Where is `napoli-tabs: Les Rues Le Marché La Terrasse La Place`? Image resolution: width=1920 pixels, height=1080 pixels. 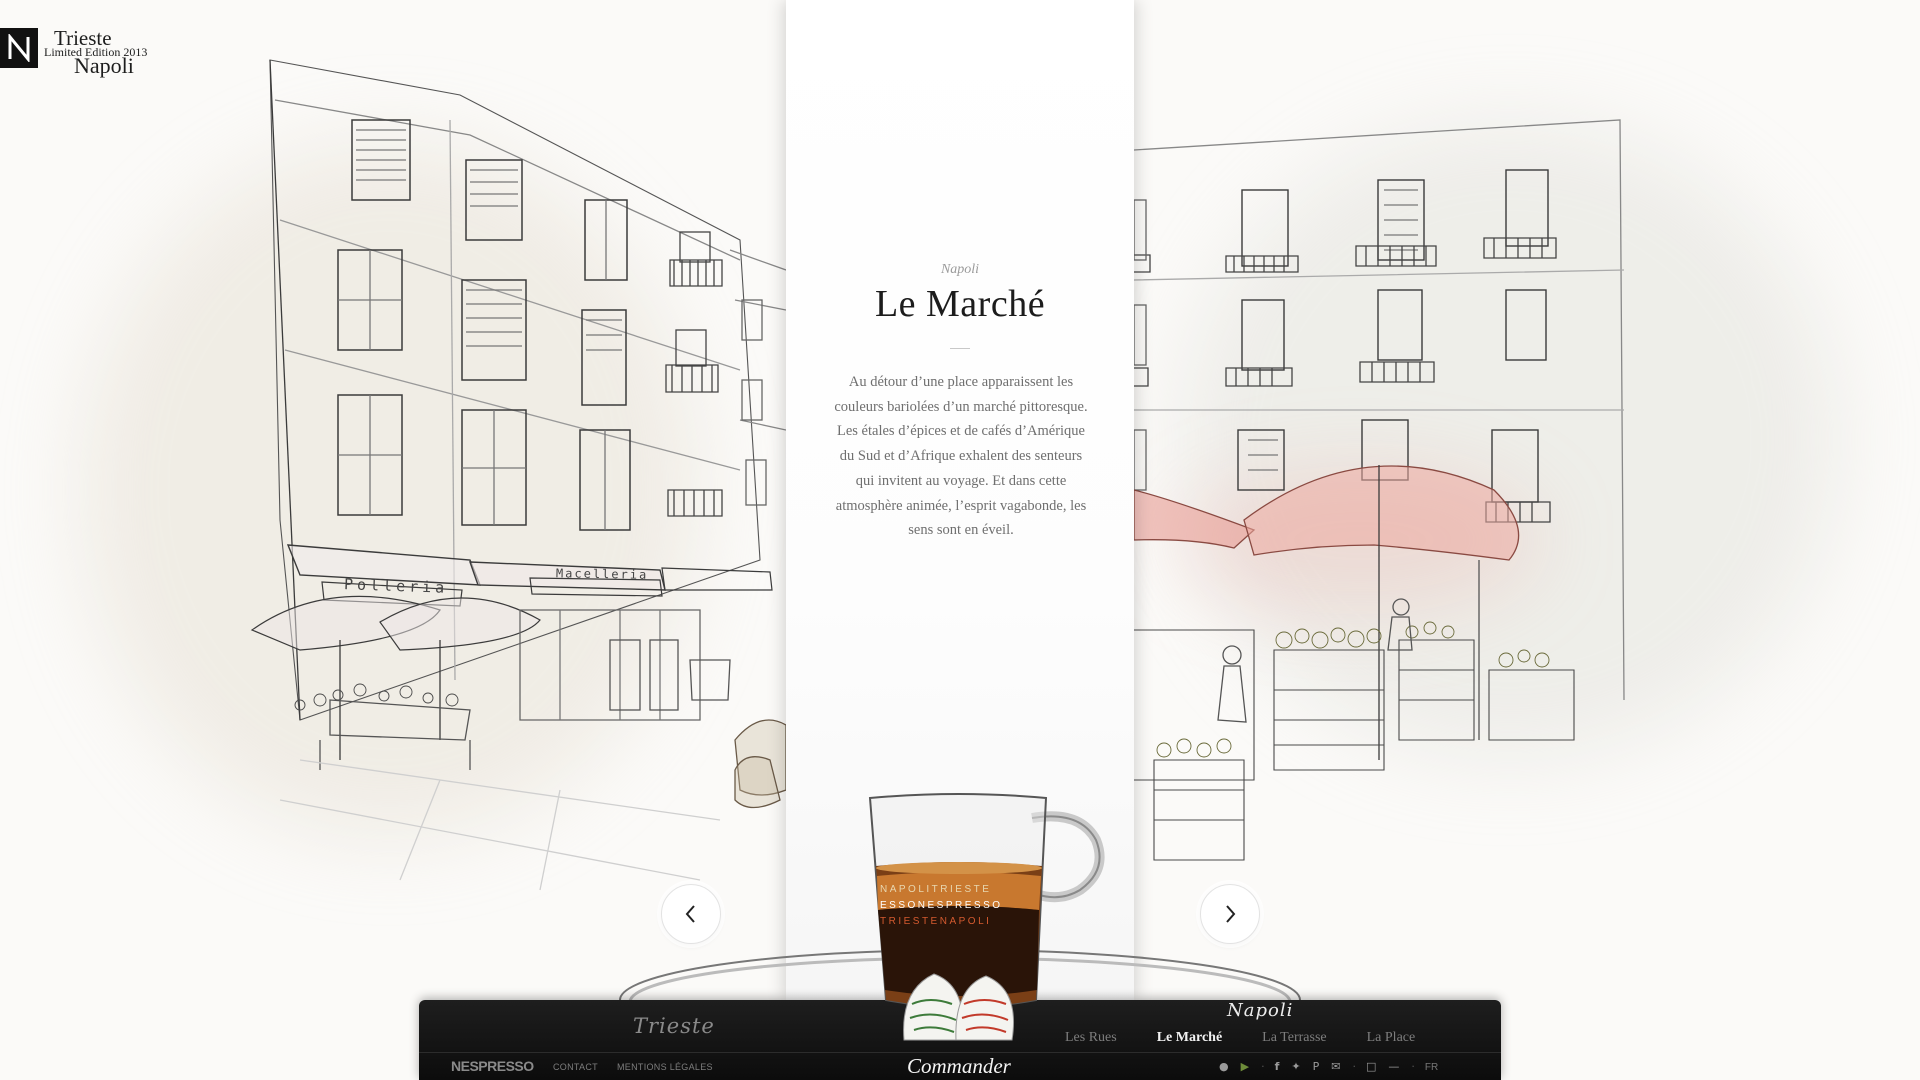 napoli-tabs: Les Rues Le Marché La Terrasse La Place is located at coordinates (1260, 1038).